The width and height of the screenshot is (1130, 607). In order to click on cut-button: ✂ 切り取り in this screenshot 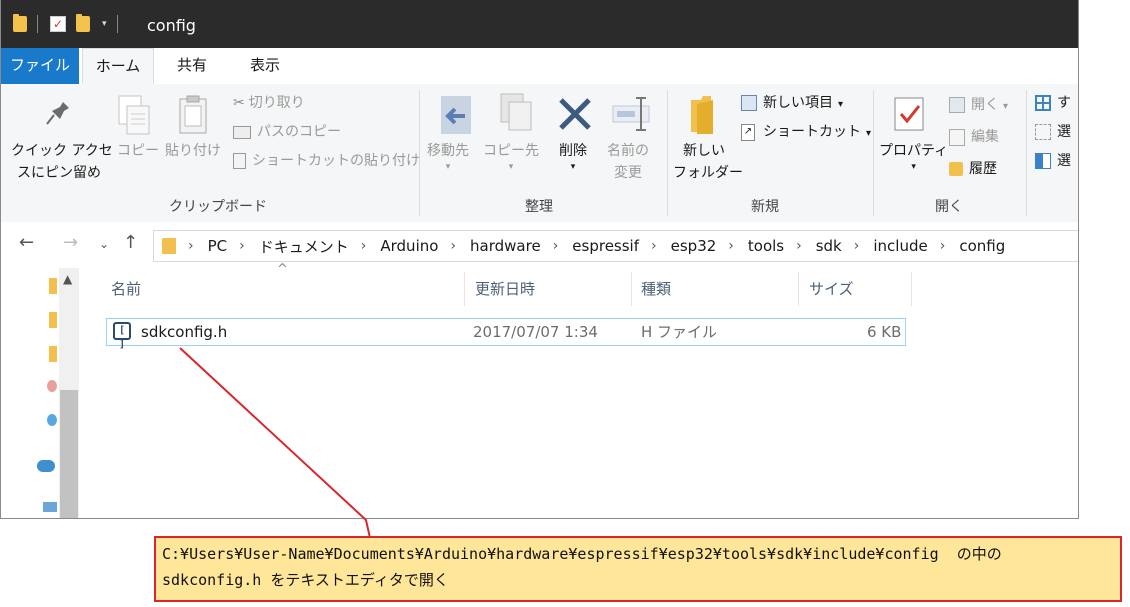, I will do `click(269, 103)`.